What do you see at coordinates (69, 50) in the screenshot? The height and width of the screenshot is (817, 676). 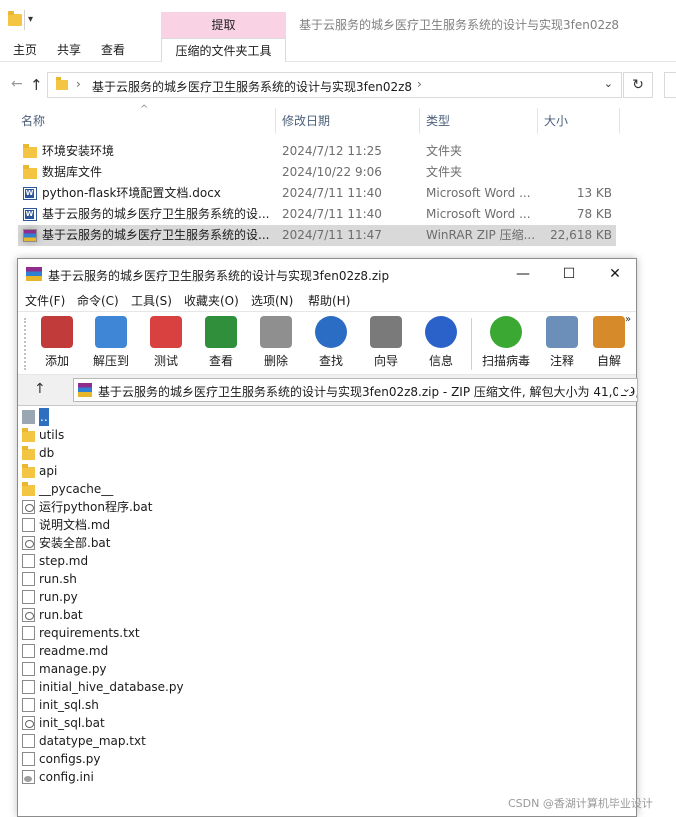 I see `tab-share: 共享` at bounding box center [69, 50].